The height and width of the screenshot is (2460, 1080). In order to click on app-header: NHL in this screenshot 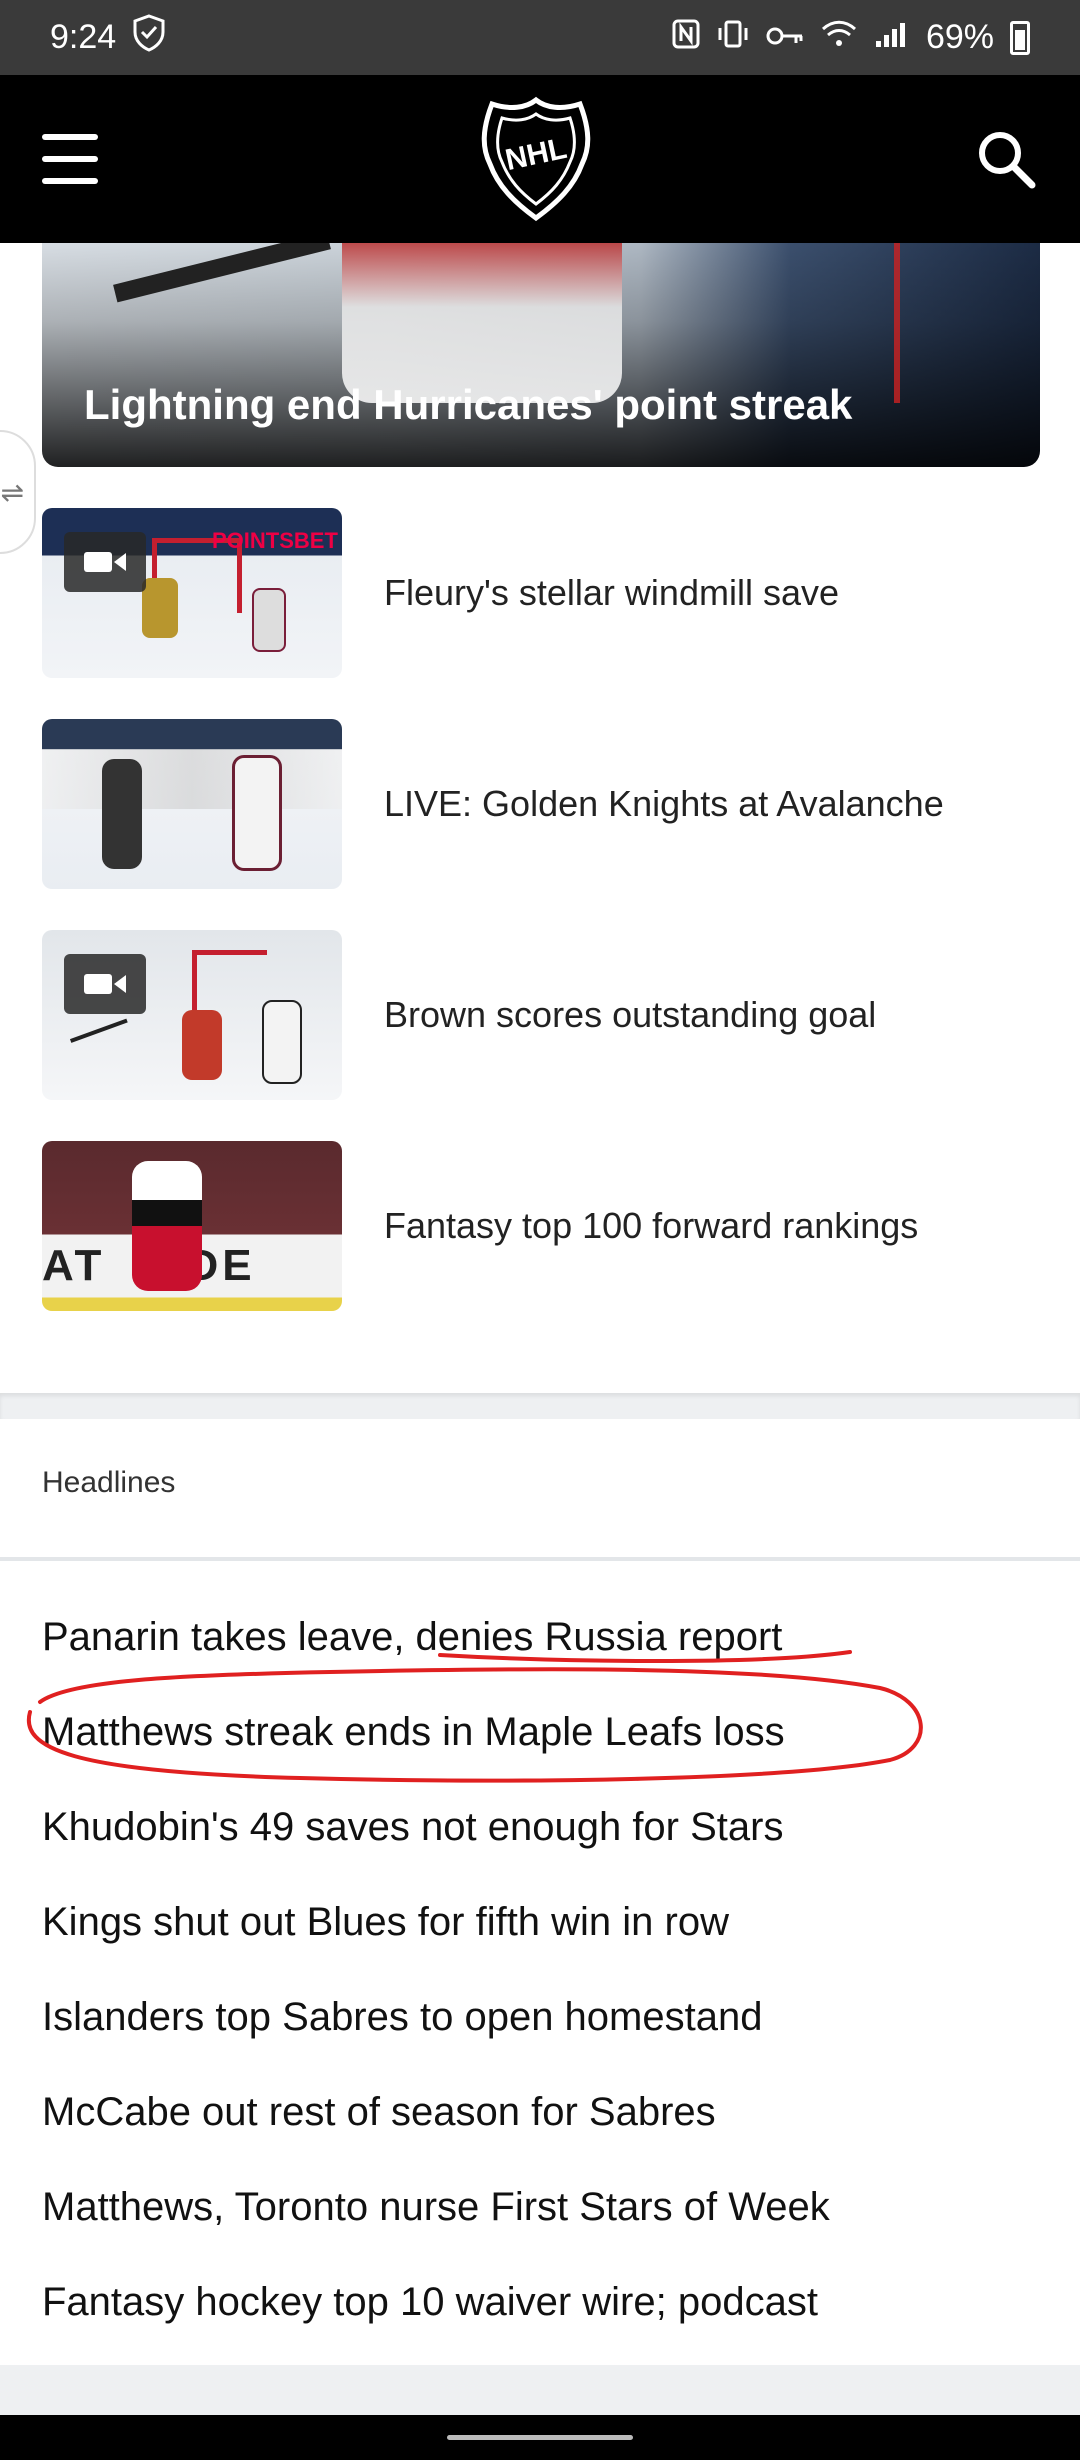, I will do `click(540, 159)`.